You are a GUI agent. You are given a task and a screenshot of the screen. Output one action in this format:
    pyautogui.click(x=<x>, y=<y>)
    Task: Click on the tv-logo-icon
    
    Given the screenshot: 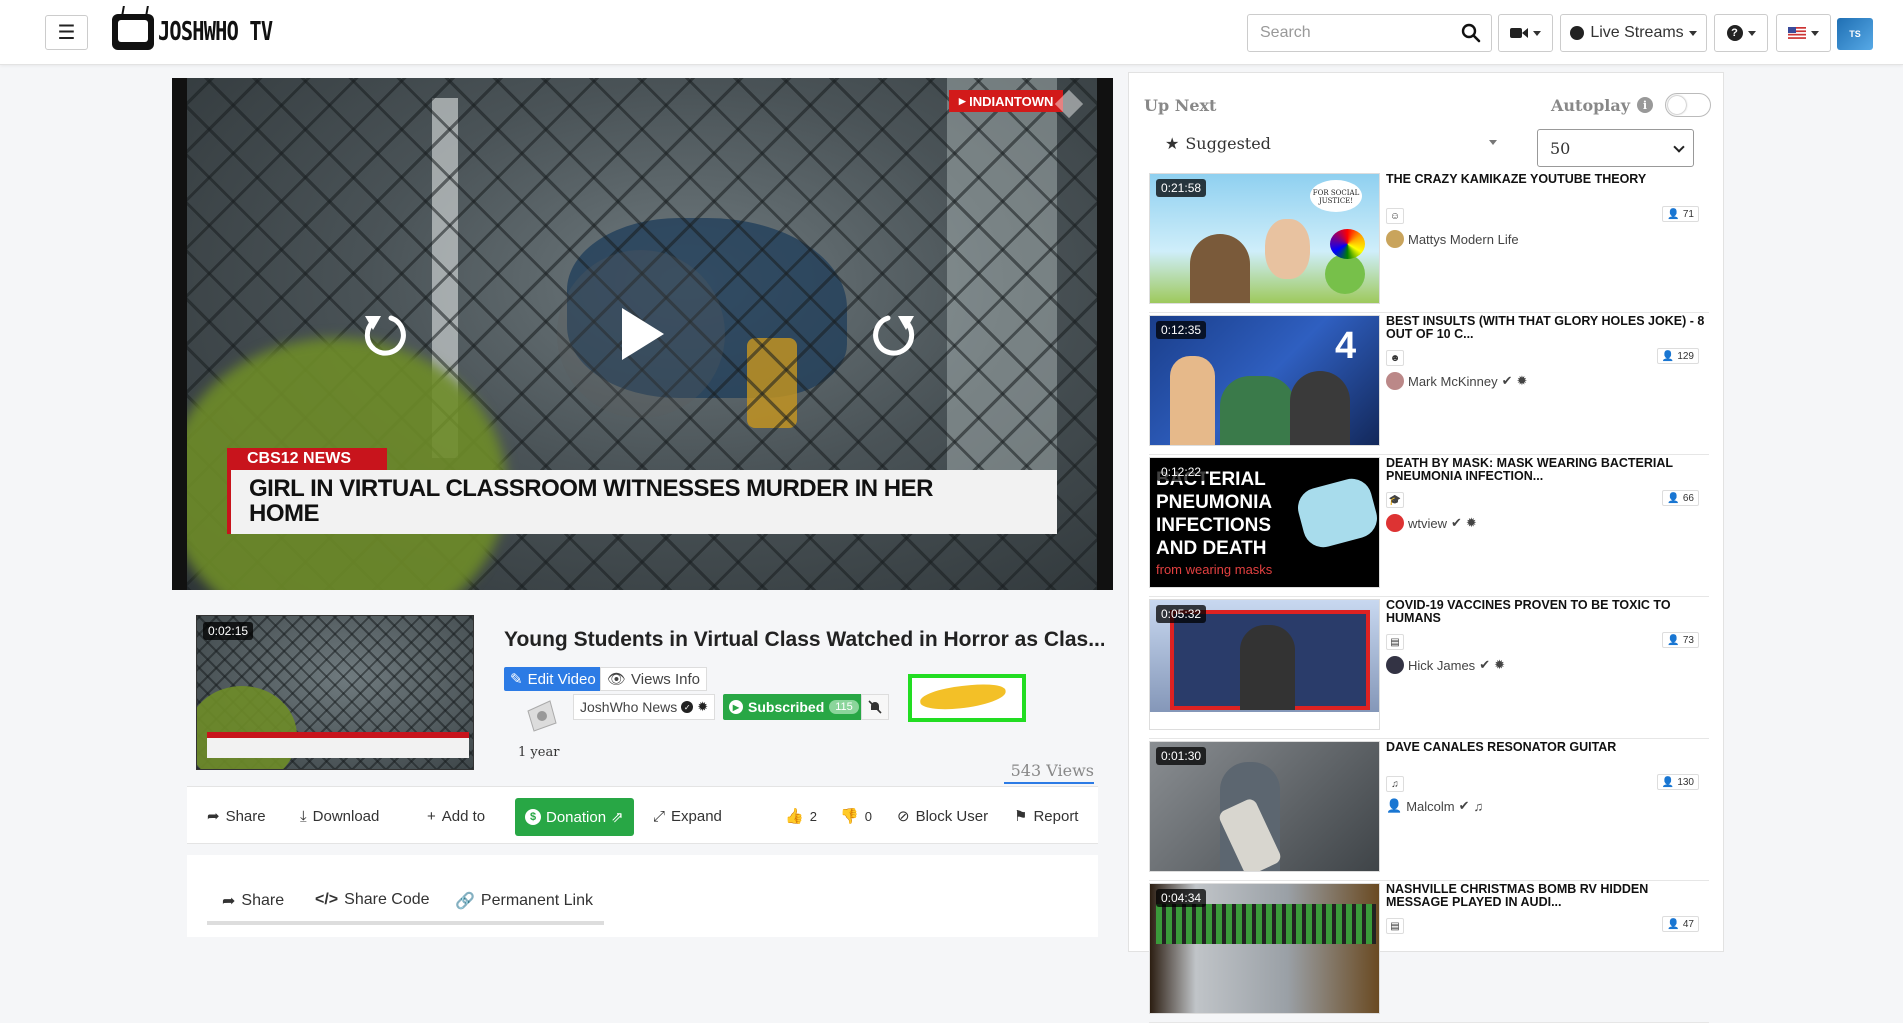 What is the action you would take?
    pyautogui.click(x=133, y=32)
    